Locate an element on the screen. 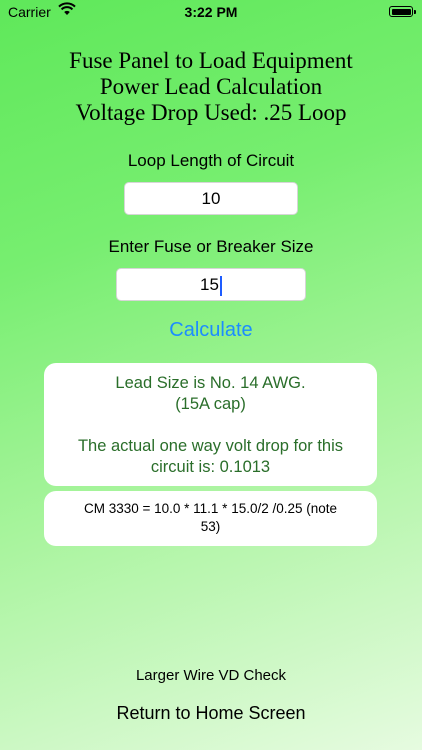 The height and width of the screenshot is (750, 422). result-line-4: circuit is: 0.1013 is located at coordinates (210, 467).